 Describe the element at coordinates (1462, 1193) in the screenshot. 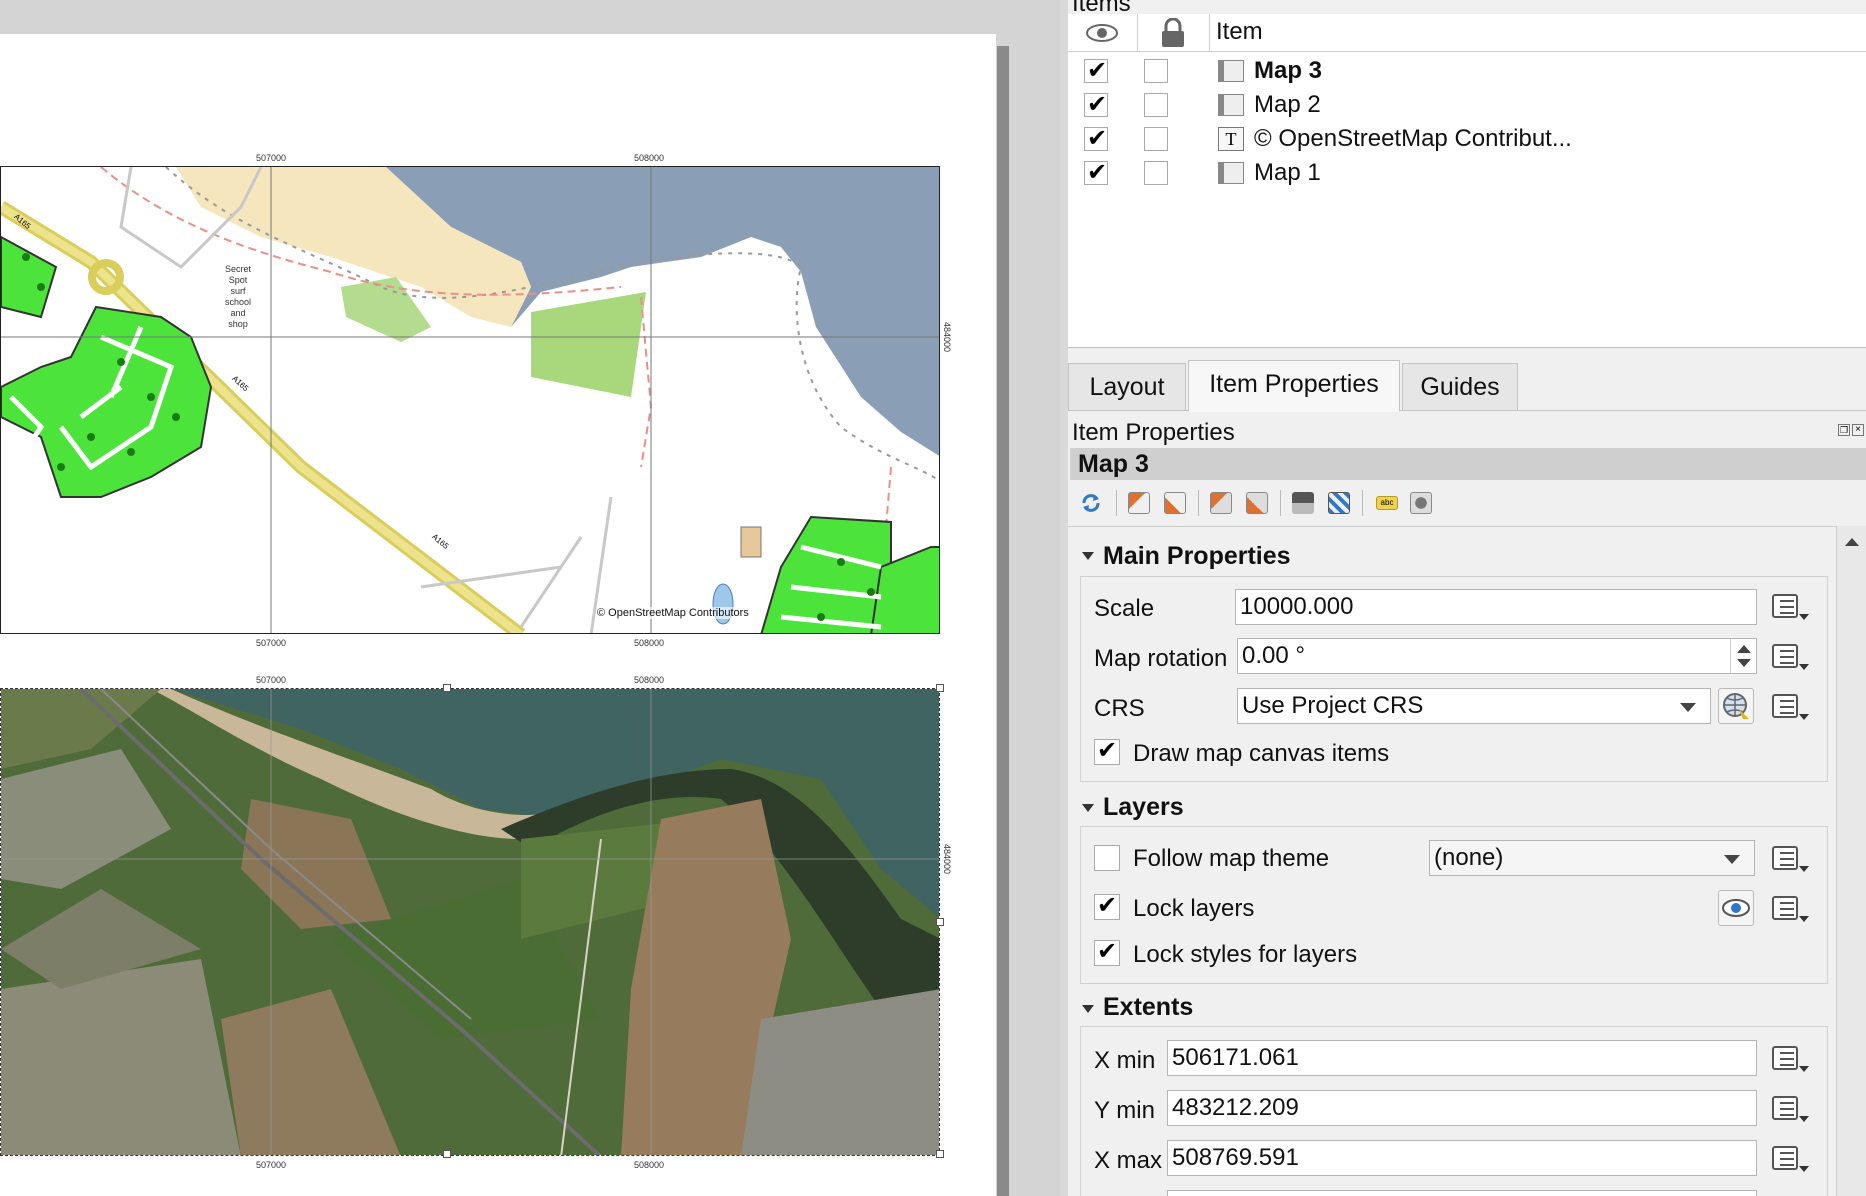

I see `ymax-input` at that location.